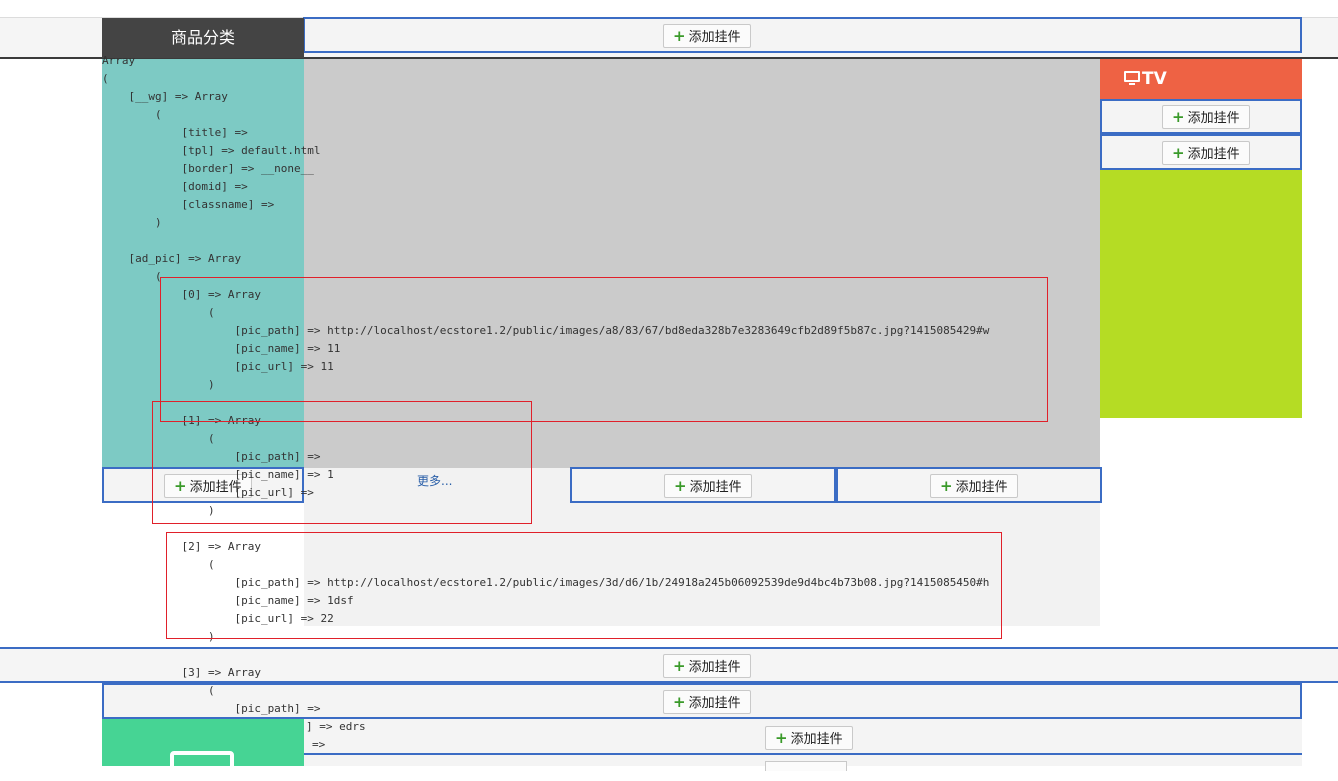 This screenshot has height=781, width=1338. What do you see at coordinates (802, 35) in the screenshot?
I see `widget-slot-top: + 添加挂件` at bounding box center [802, 35].